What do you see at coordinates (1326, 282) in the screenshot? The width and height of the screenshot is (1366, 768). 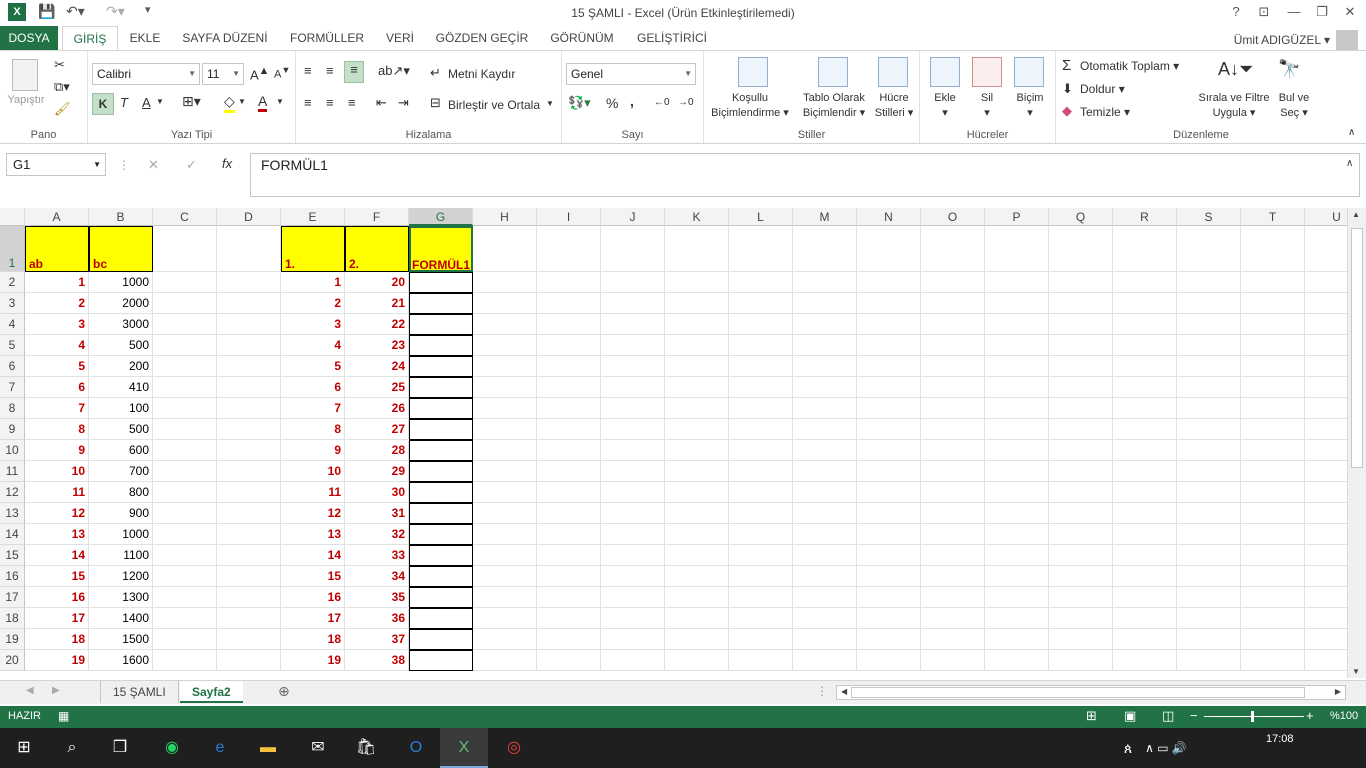 I see `cell-u2` at bounding box center [1326, 282].